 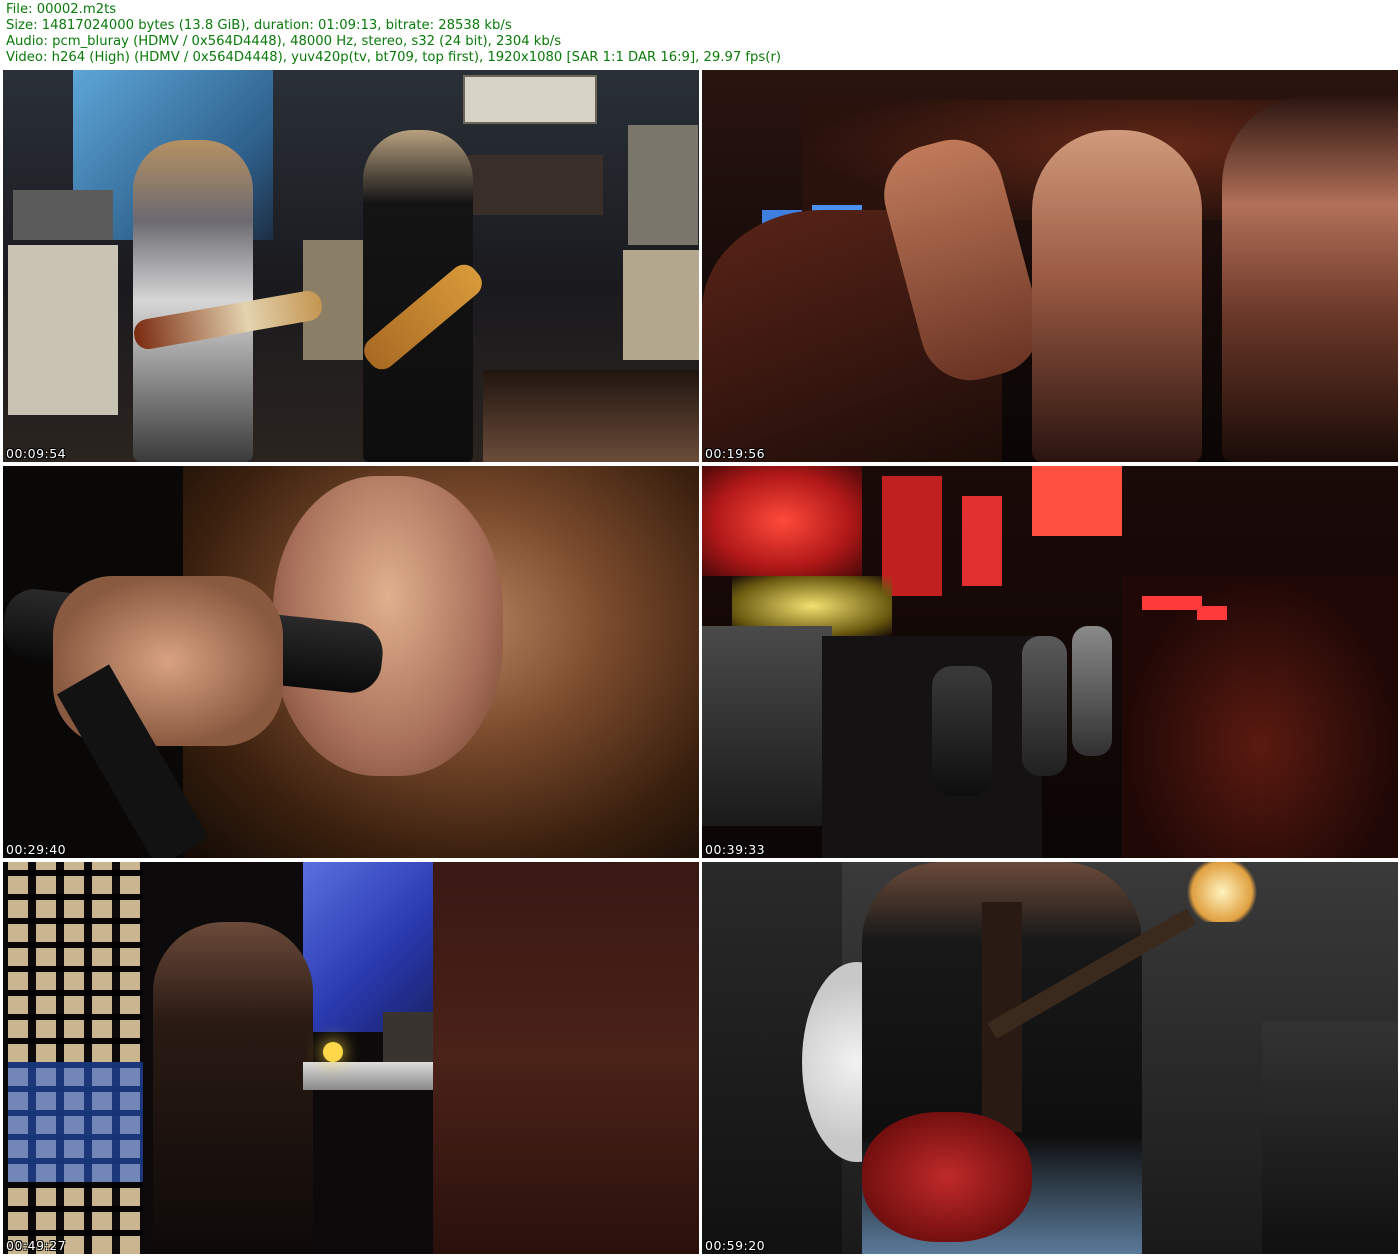 I want to click on timestamp-3: 00:29:40, so click(x=36, y=849).